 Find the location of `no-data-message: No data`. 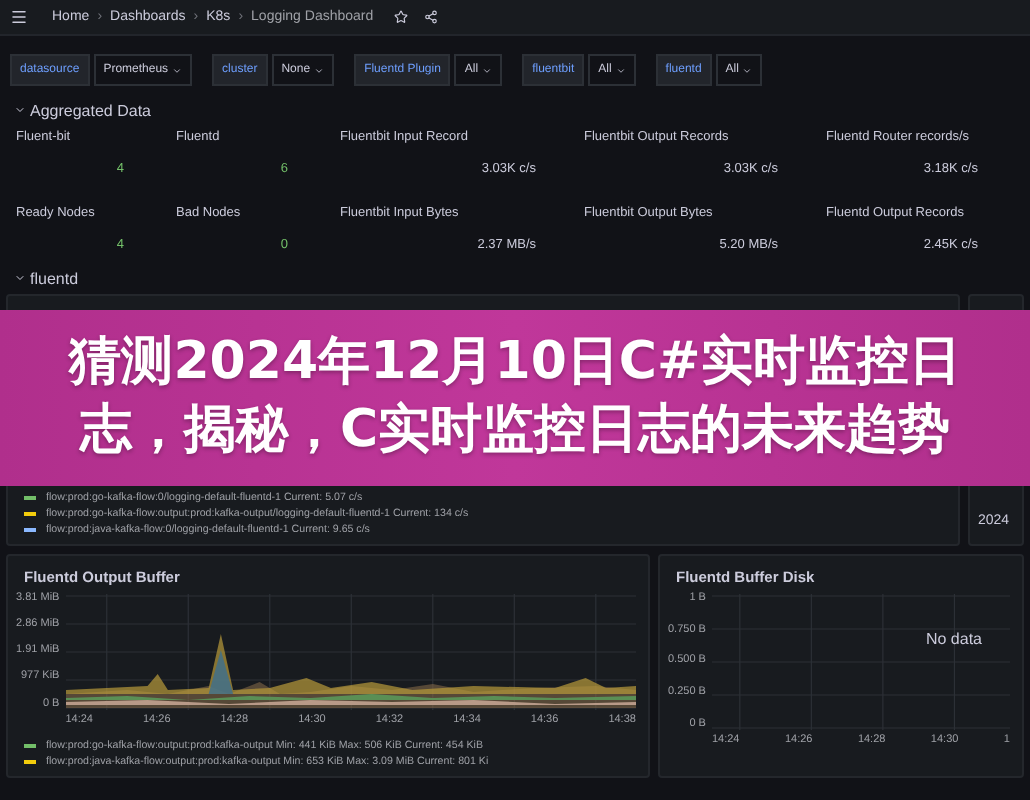

no-data-message: No data is located at coordinates (953, 639).